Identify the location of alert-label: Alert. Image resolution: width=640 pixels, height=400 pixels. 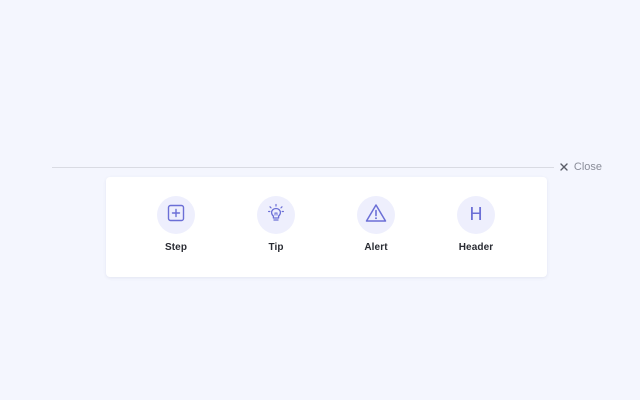
(376, 247).